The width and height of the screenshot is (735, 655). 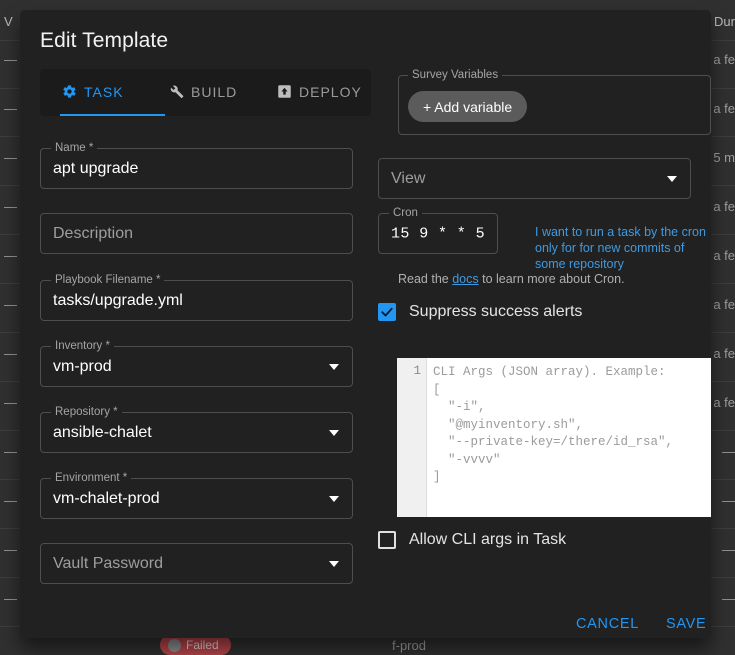 I want to click on inventory-select: Inventory * vm-prod, so click(x=196, y=366).